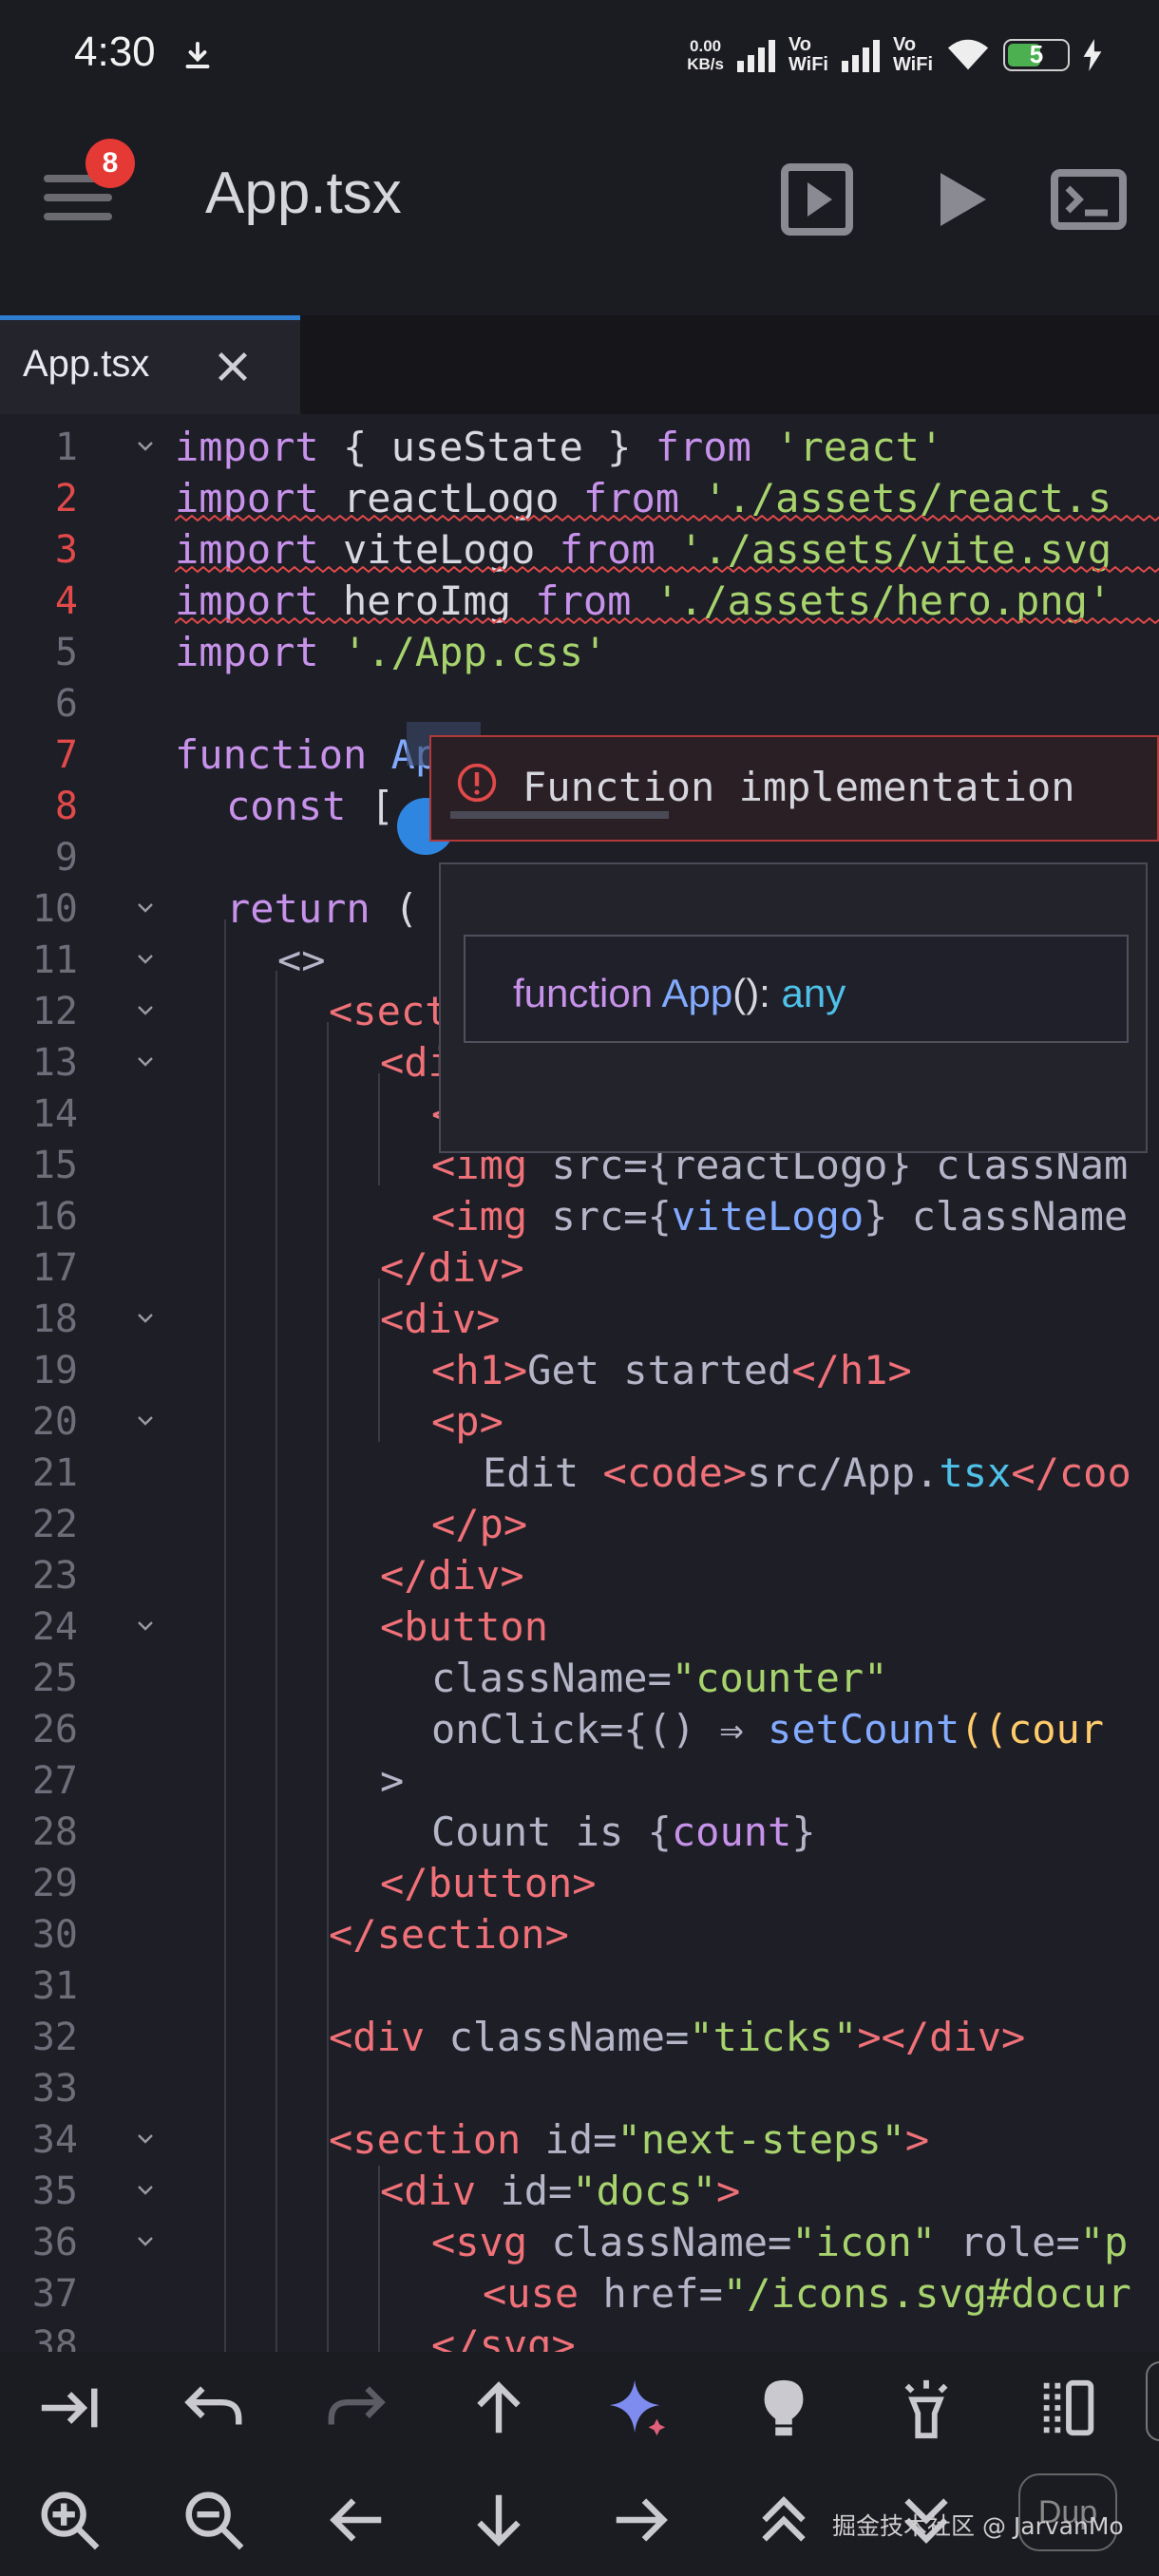 The height and width of the screenshot is (2576, 1159). Describe the element at coordinates (579, 1934) in the screenshot. I see `code-line: 30 </section>` at that location.